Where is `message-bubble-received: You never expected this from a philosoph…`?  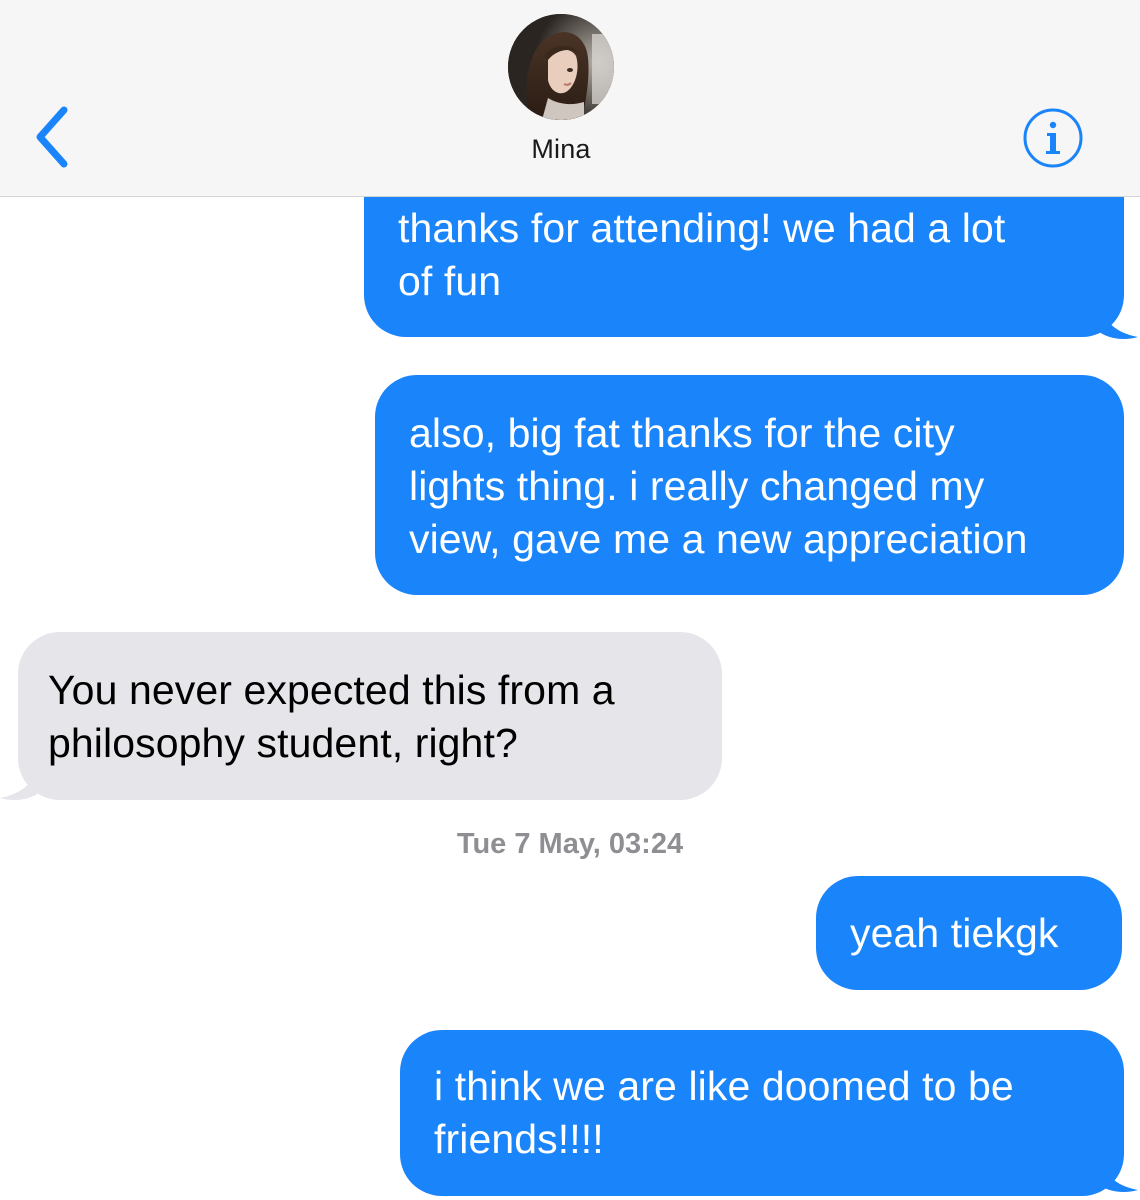 message-bubble-received: You never expected this from a philosoph… is located at coordinates (370, 716).